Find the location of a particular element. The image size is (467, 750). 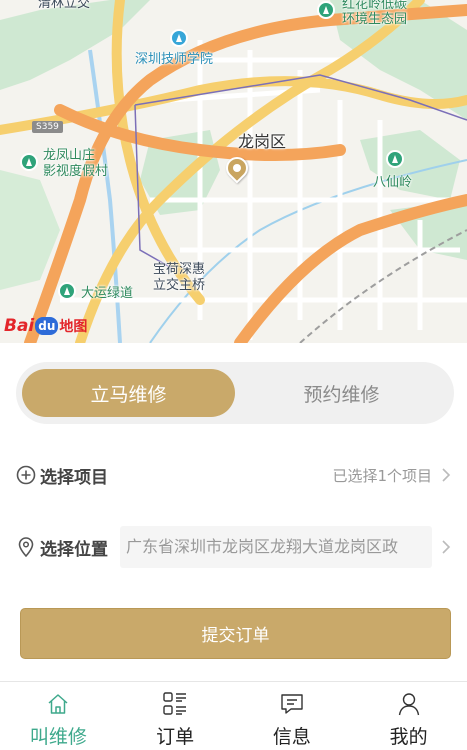

road-shield: S359 is located at coordinates (47, 127).